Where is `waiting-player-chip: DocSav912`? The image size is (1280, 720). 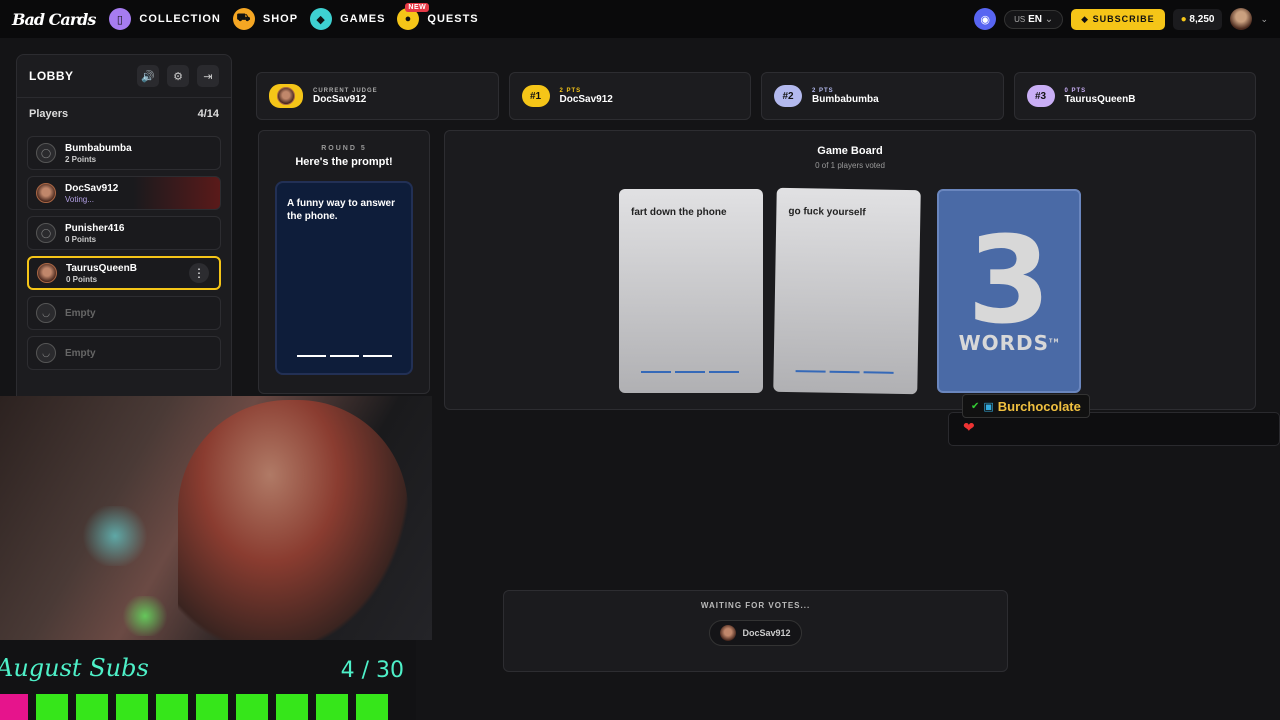
waiting-player-chip: DocSav912 is located at coordinates (755, 633).